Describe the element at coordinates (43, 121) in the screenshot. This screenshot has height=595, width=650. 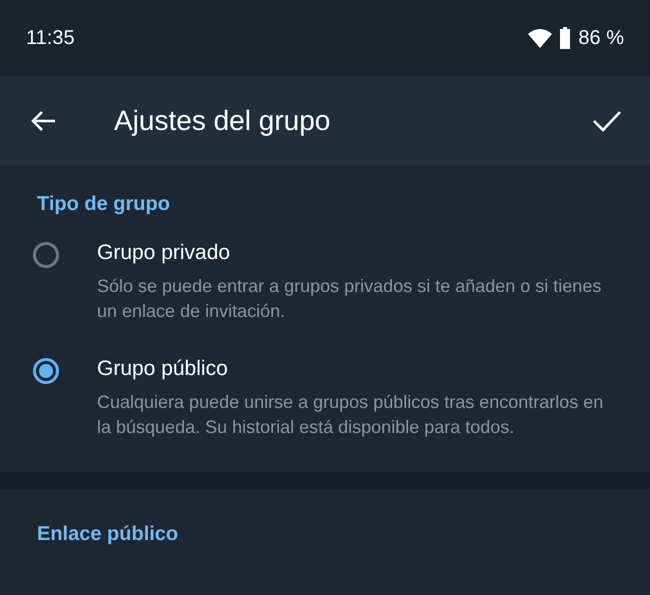
I see `back-icon` at that location.